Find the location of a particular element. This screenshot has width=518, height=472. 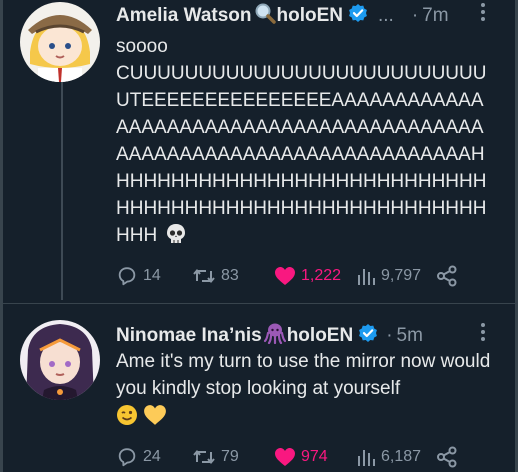

author-affiliation: holoEN is located at coordinates (320, 336).